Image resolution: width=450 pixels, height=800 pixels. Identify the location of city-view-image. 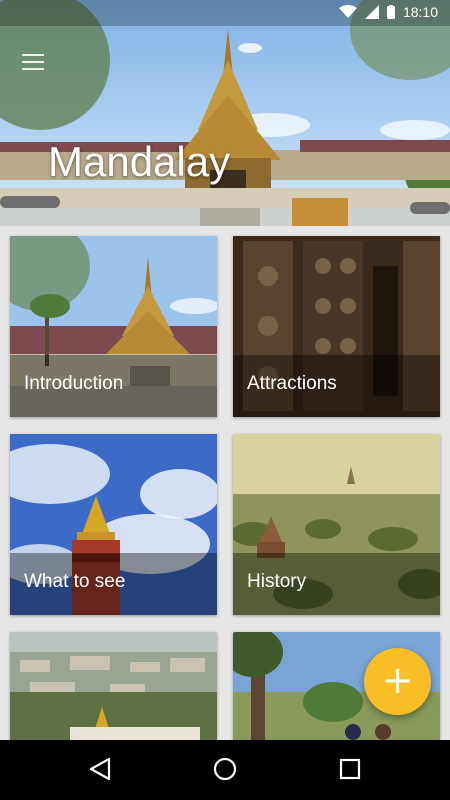
(113, 686).